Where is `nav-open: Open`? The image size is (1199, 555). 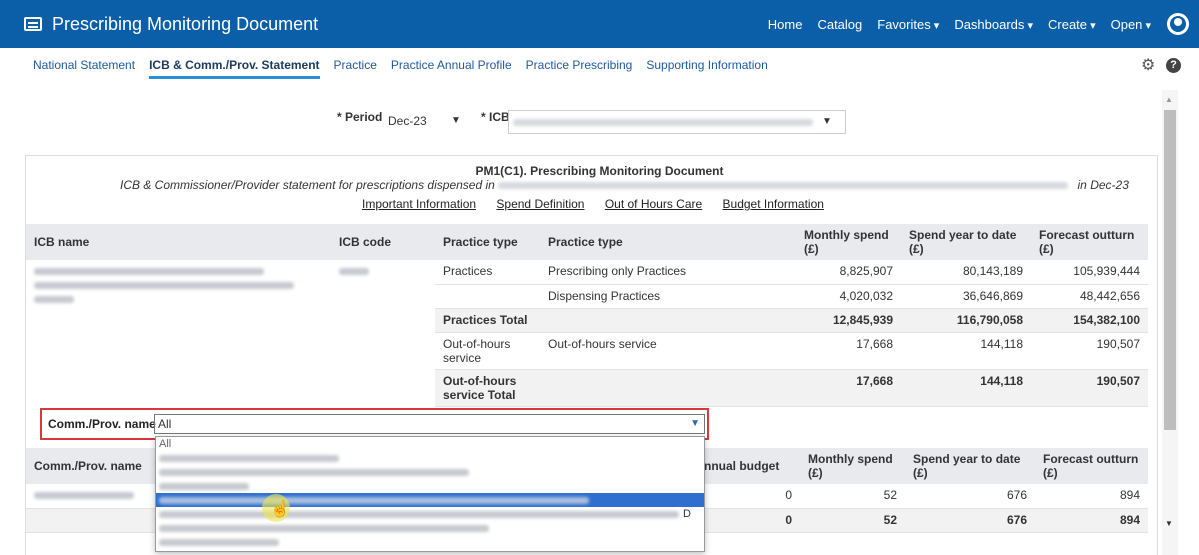
nav-open: Open is located at coordinates (1131, 24).